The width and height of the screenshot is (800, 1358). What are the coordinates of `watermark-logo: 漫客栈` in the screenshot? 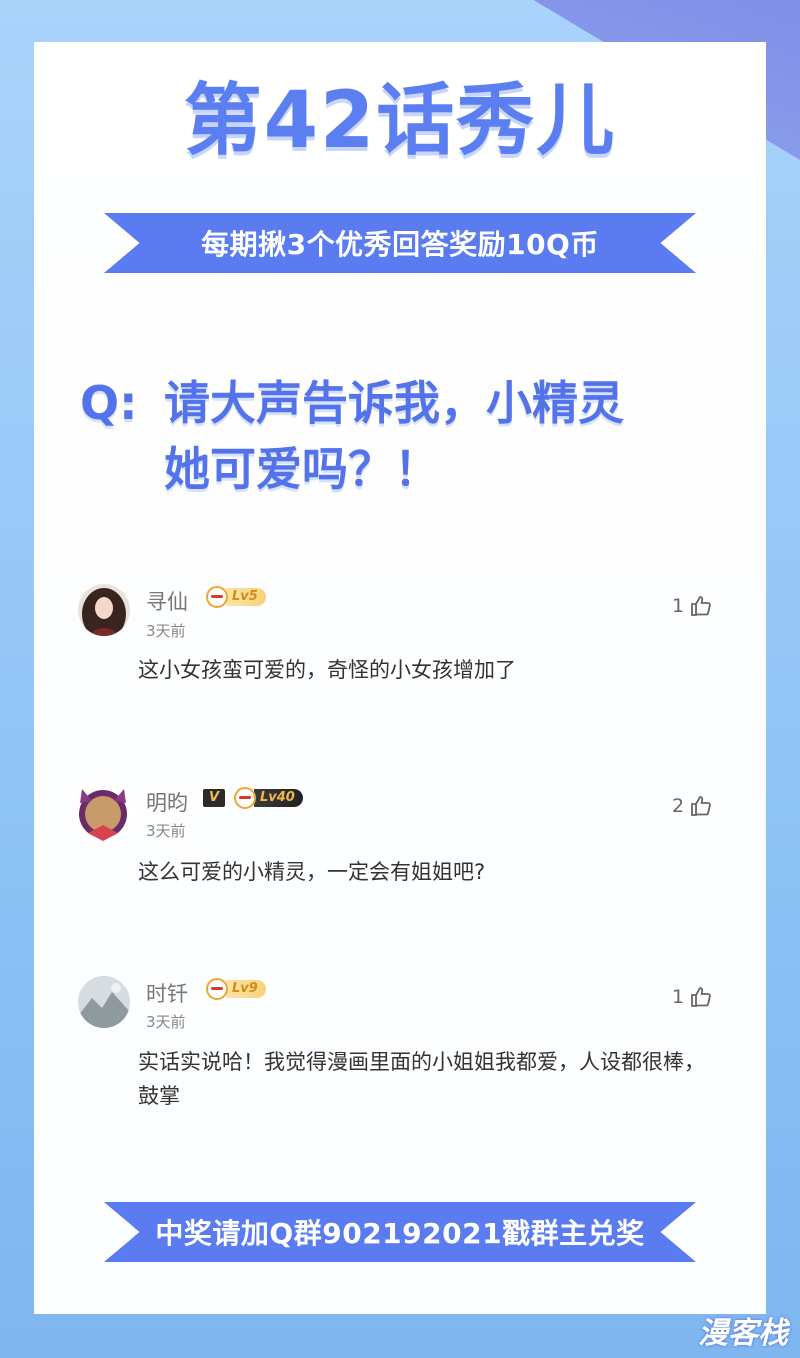 It's located at (728, 1329).